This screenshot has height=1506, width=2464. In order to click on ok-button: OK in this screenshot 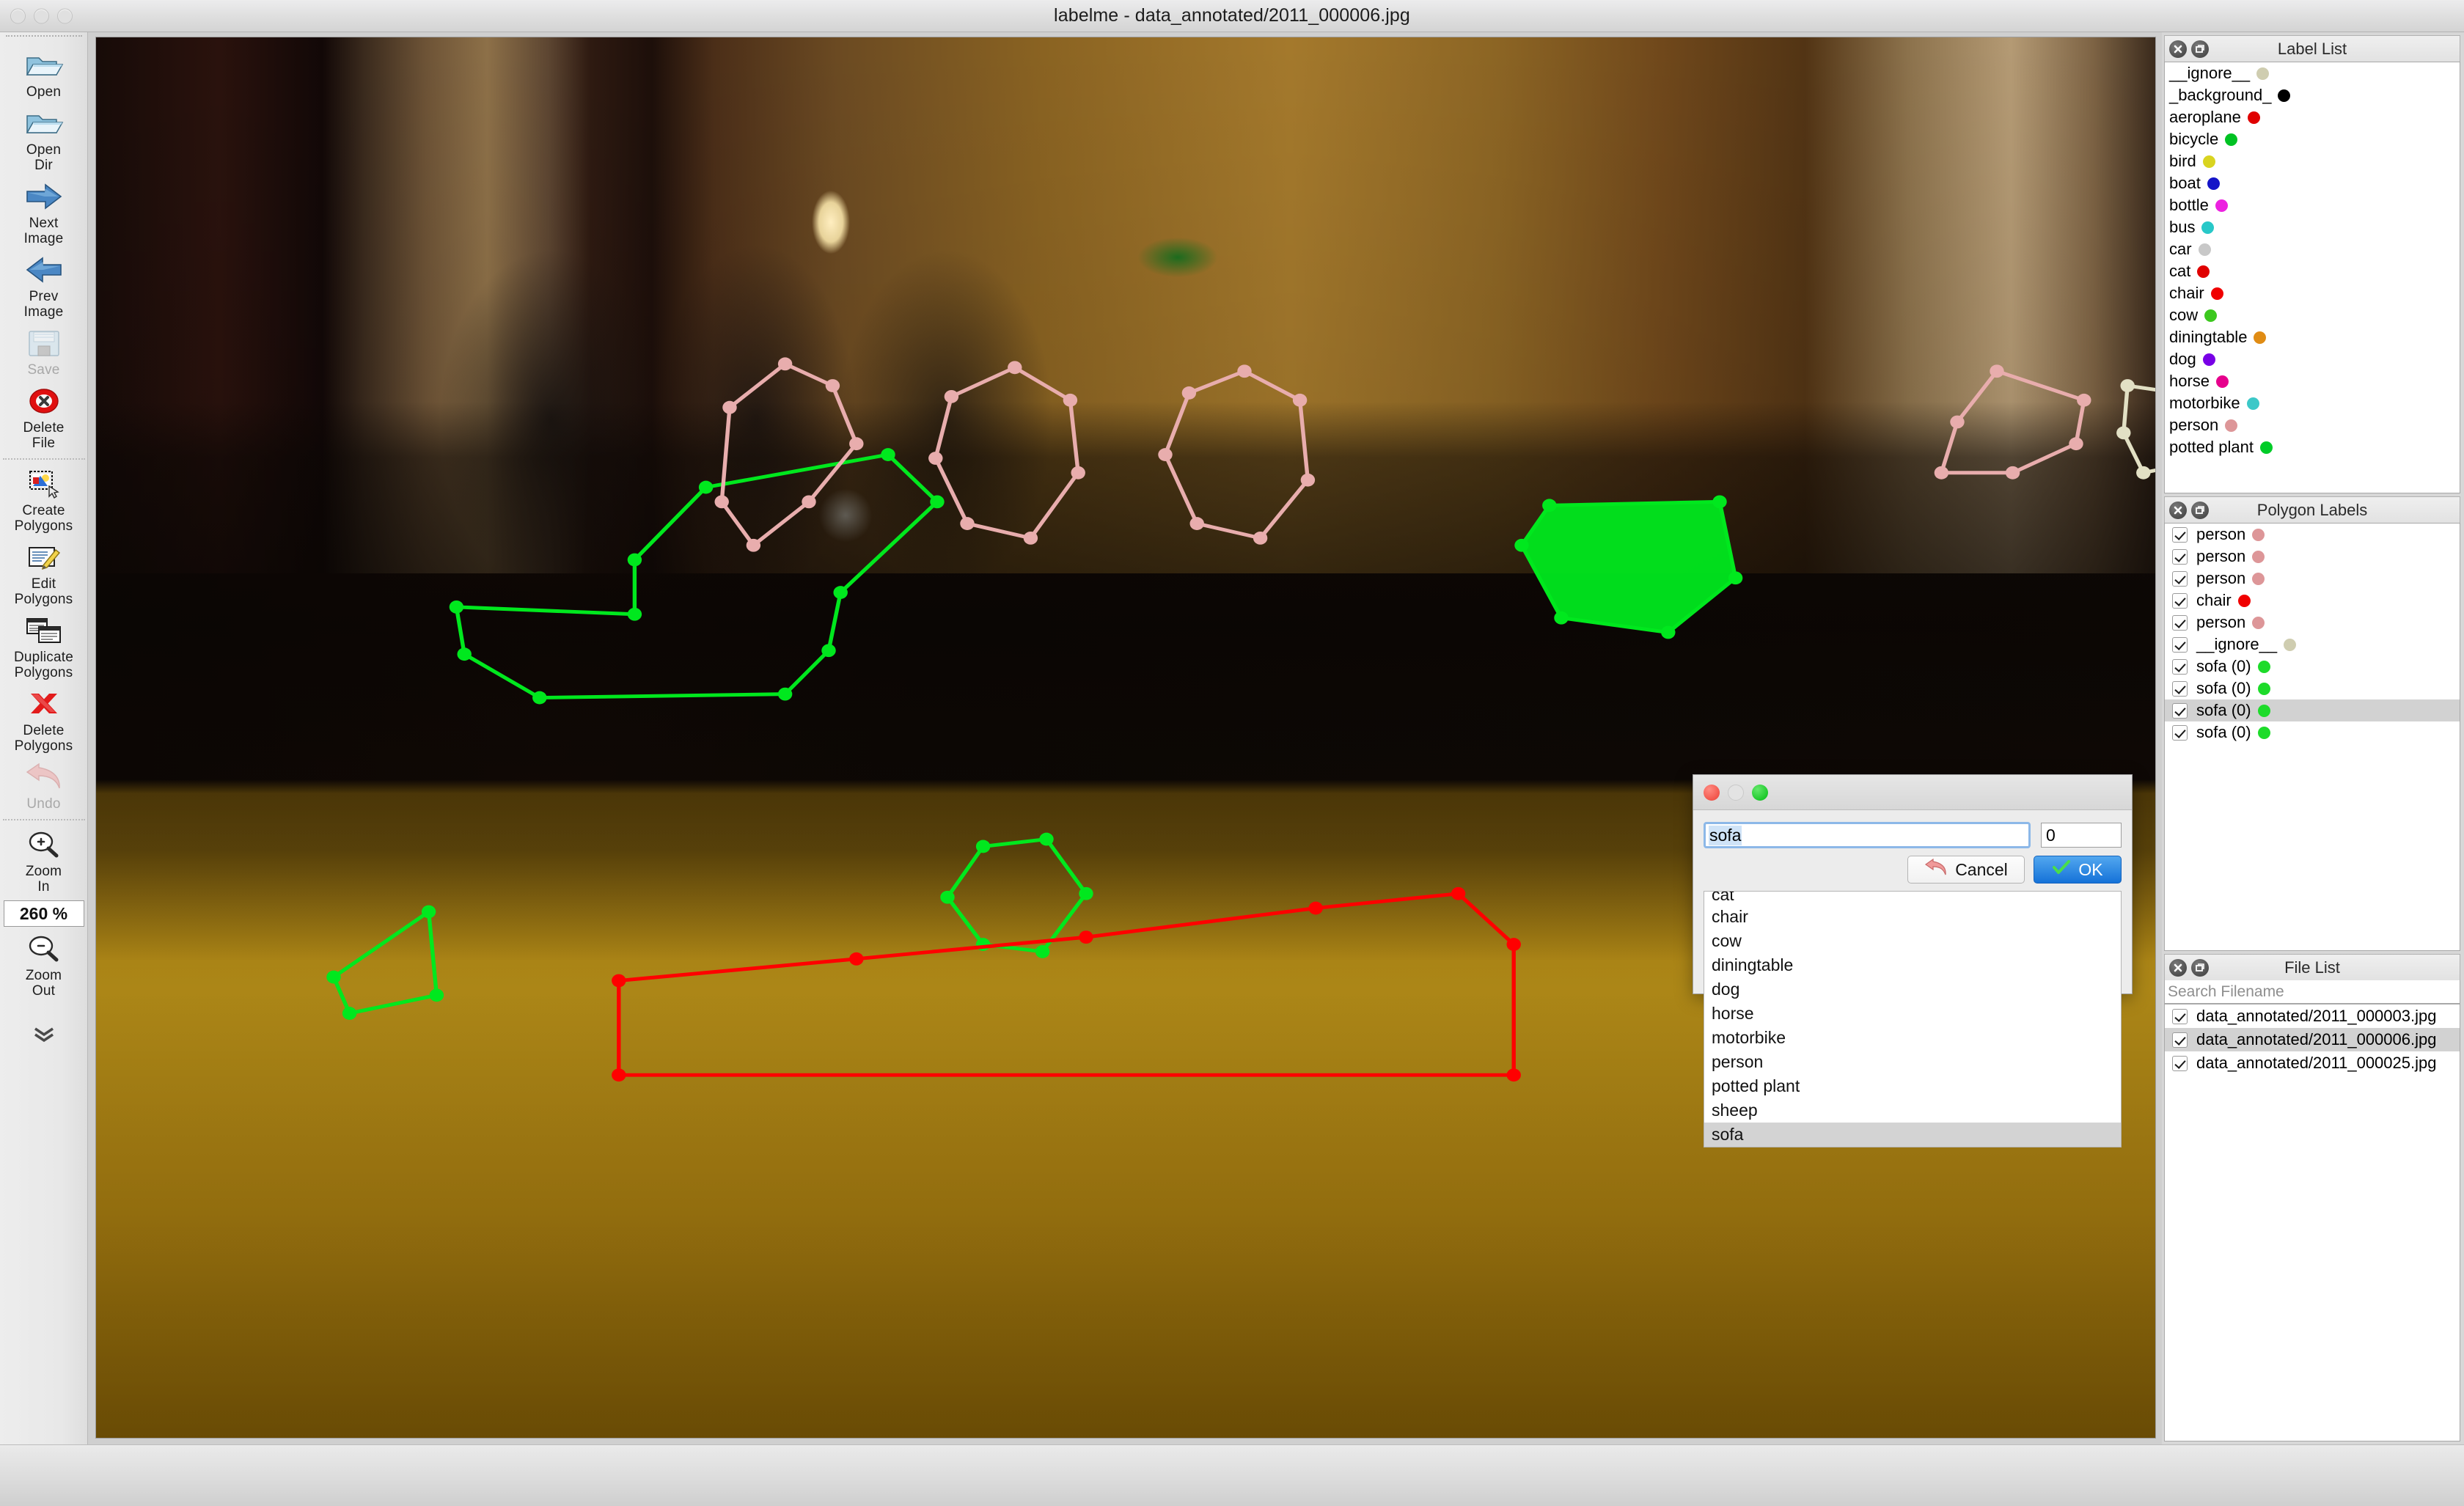, I will do `click(2078, 870)`.